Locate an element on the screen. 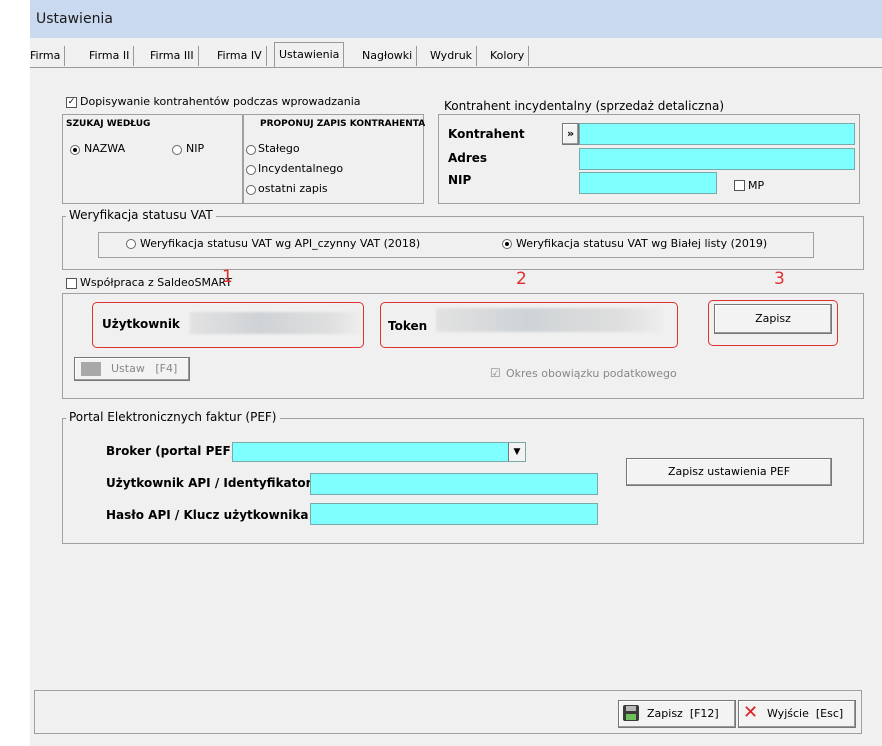 The height and width of the screenshot is (746, 882). tab-firma-4: Firma IV is located at coordinates (240, 56).